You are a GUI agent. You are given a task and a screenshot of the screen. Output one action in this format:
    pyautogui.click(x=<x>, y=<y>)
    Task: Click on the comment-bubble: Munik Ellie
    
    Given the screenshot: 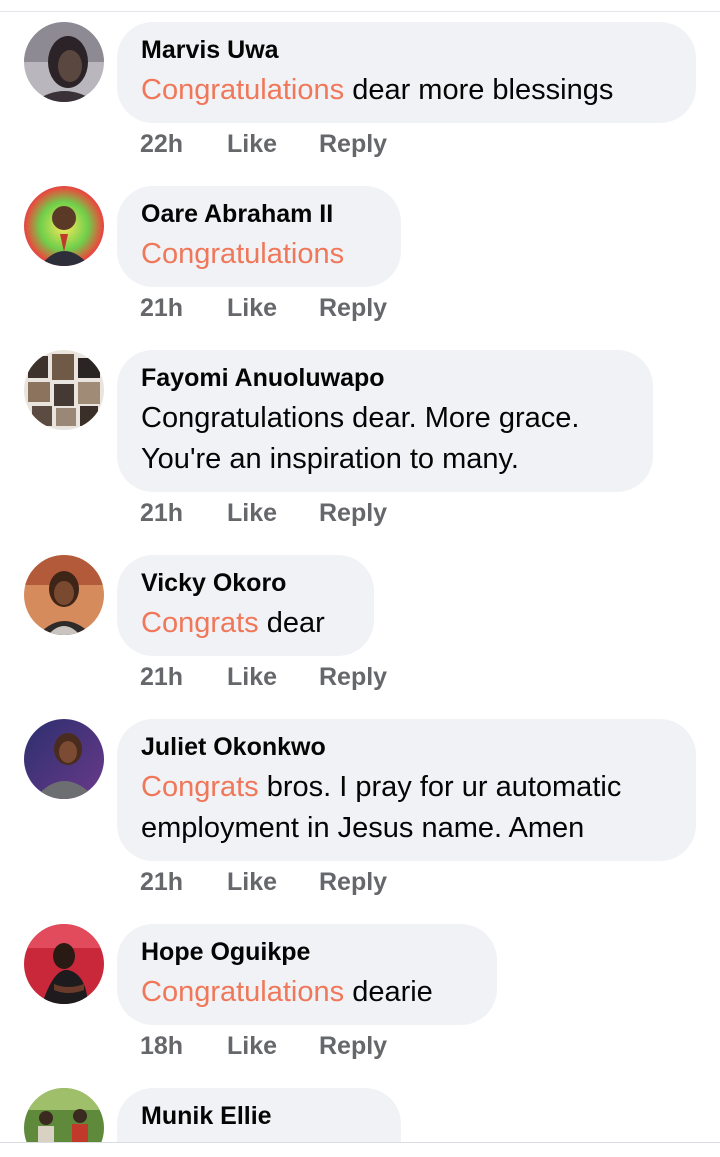 What is the action you would take?
    pyautogui.click(x=259, y=1115)
    